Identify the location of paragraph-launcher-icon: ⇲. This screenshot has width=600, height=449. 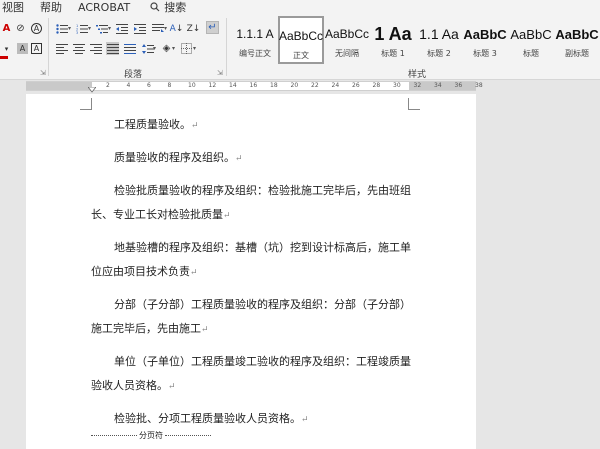
(220, 73).